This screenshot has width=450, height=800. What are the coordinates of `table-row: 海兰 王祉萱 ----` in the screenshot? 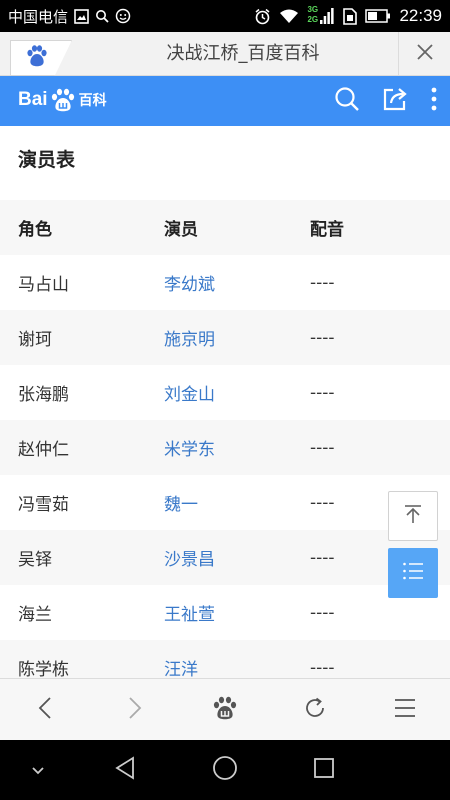 It's located at (225, 612).